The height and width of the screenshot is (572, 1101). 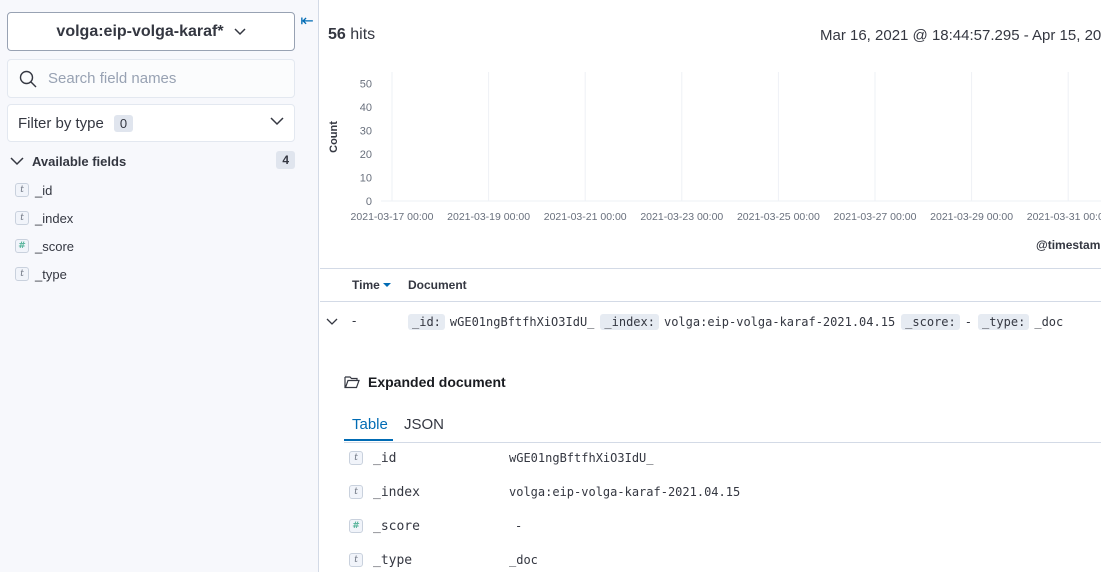 I want to click on sort-down-icon, so click(x=386, y=285).